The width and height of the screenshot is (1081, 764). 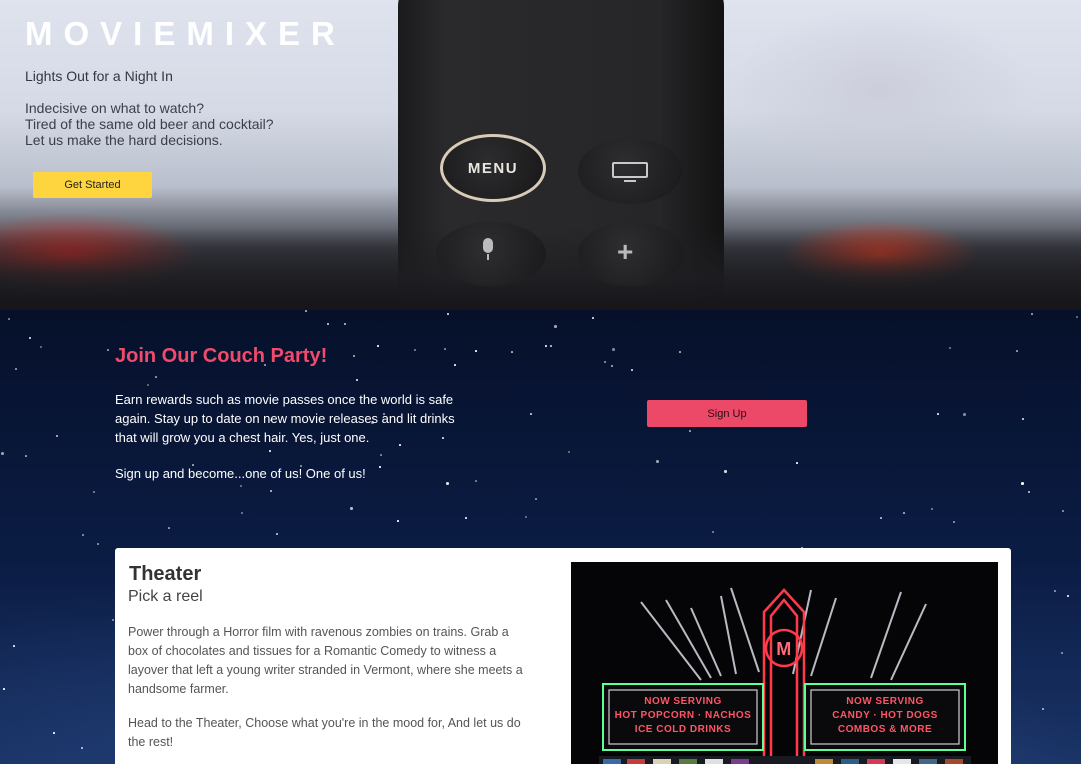 What do you see at coordinates (165, 574) in the screenshot?
I see `theater-title: Theater` at bounding box center [165, 574].